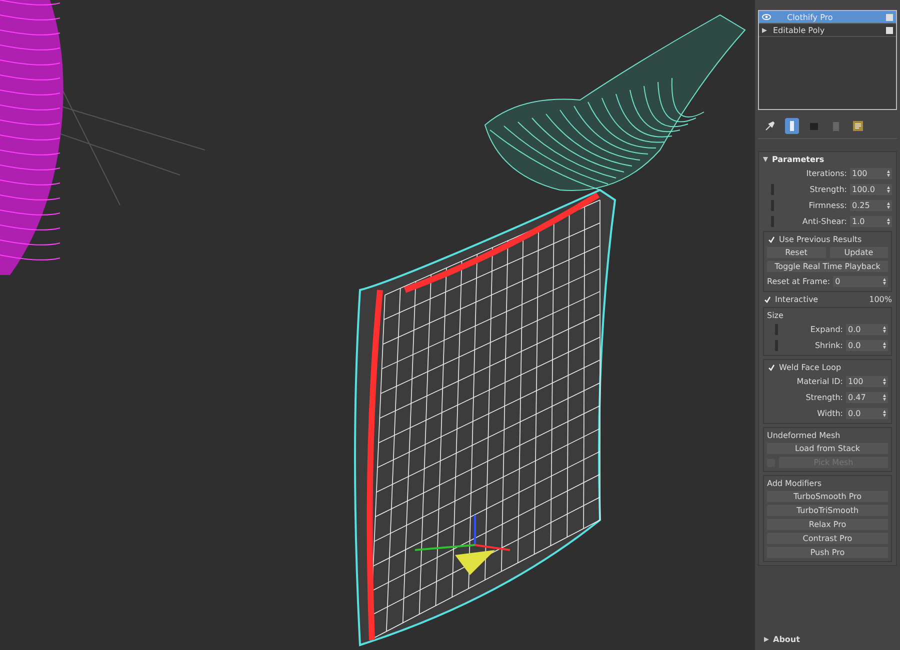 The image size is (900, 650). Describe the element at coordinates (827, 552) in the screenshot. I see `action-button: Push Pro` at that location.